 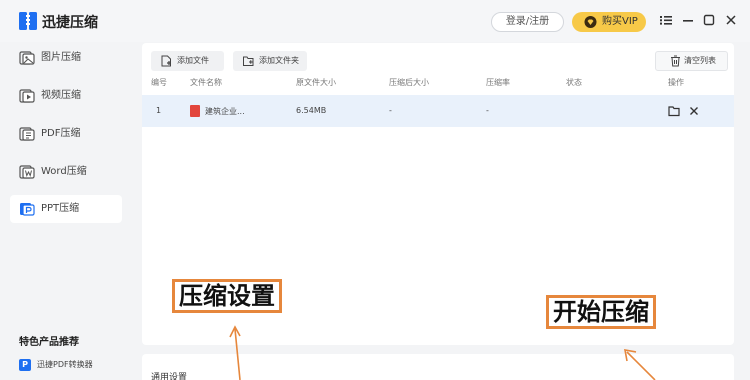 I want to click on add-folder-button: 添加文件夹, so click(x=270, y=61).